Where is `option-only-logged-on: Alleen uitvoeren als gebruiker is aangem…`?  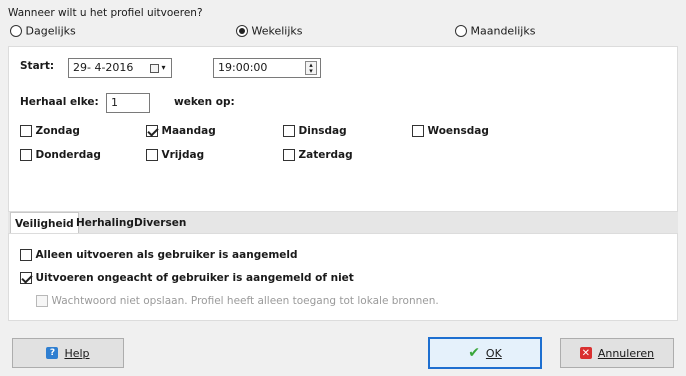
option-only-logged-on: Alleen uitvoeren als gebruiker is aangem… is located at coordinates (159, 254).